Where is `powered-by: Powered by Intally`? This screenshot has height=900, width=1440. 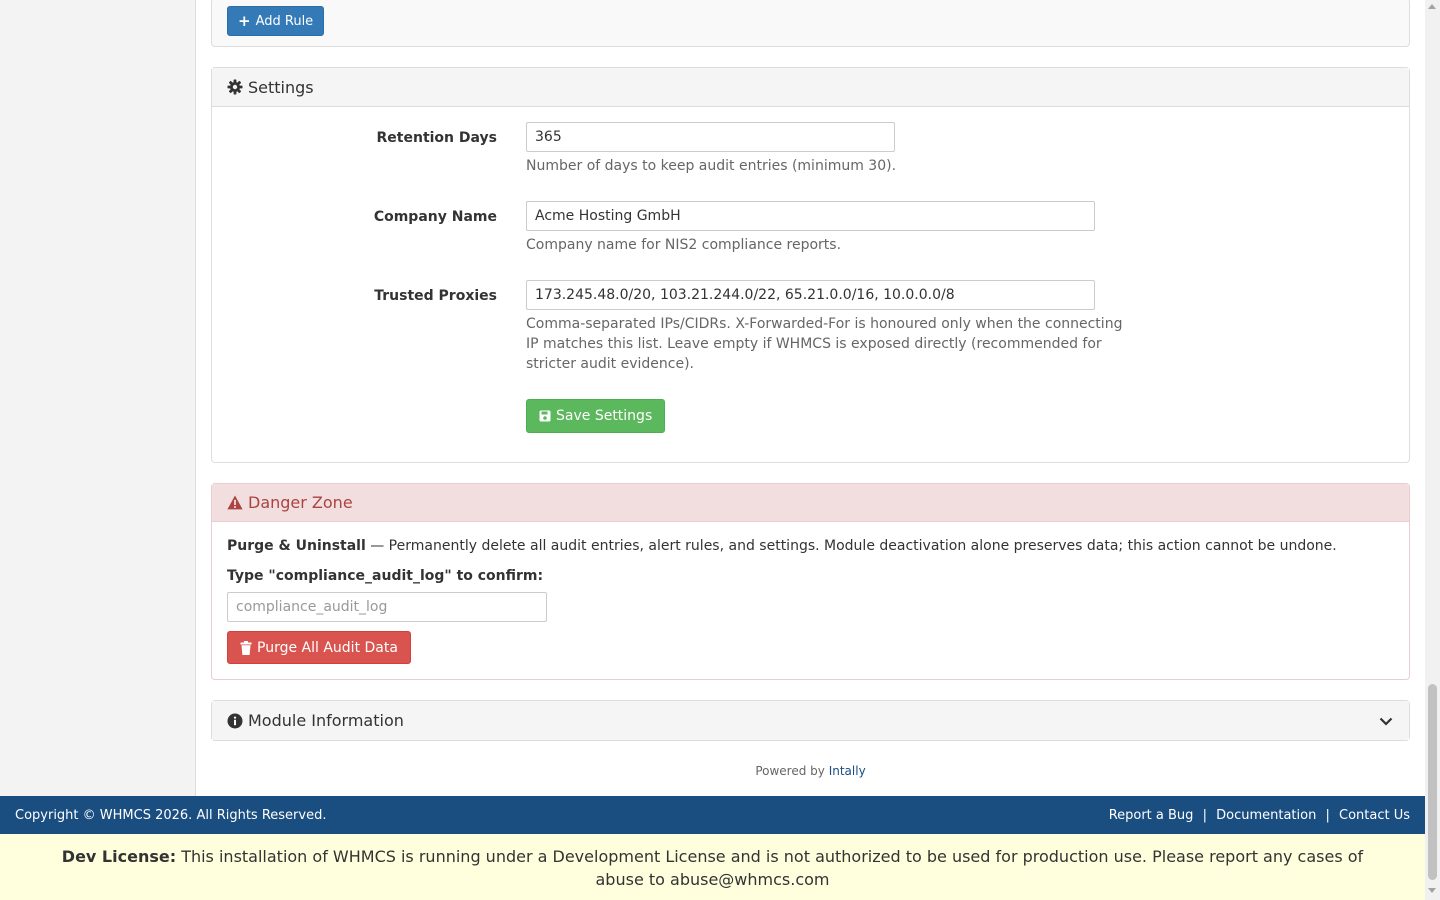
powered-by: Powered by Intally is located at coordinates (810, 771).